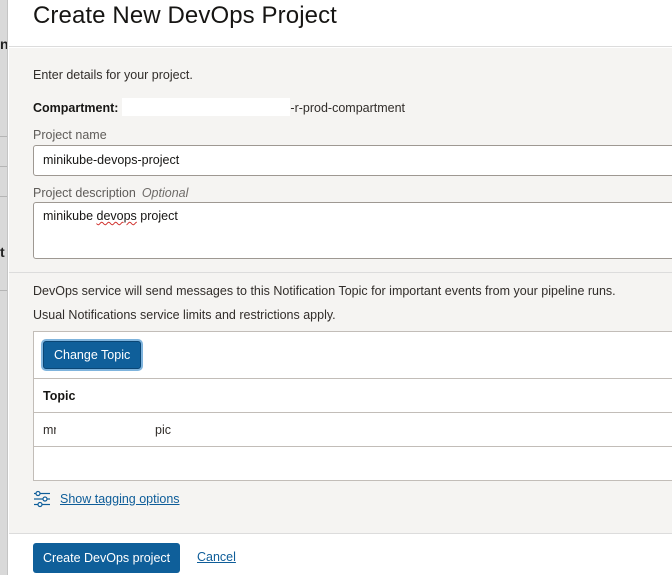  What do you see at coordinates (76, 108) in the screenshot?
I see `compartment-label: Compartment:` at bounding box center [76, 108].